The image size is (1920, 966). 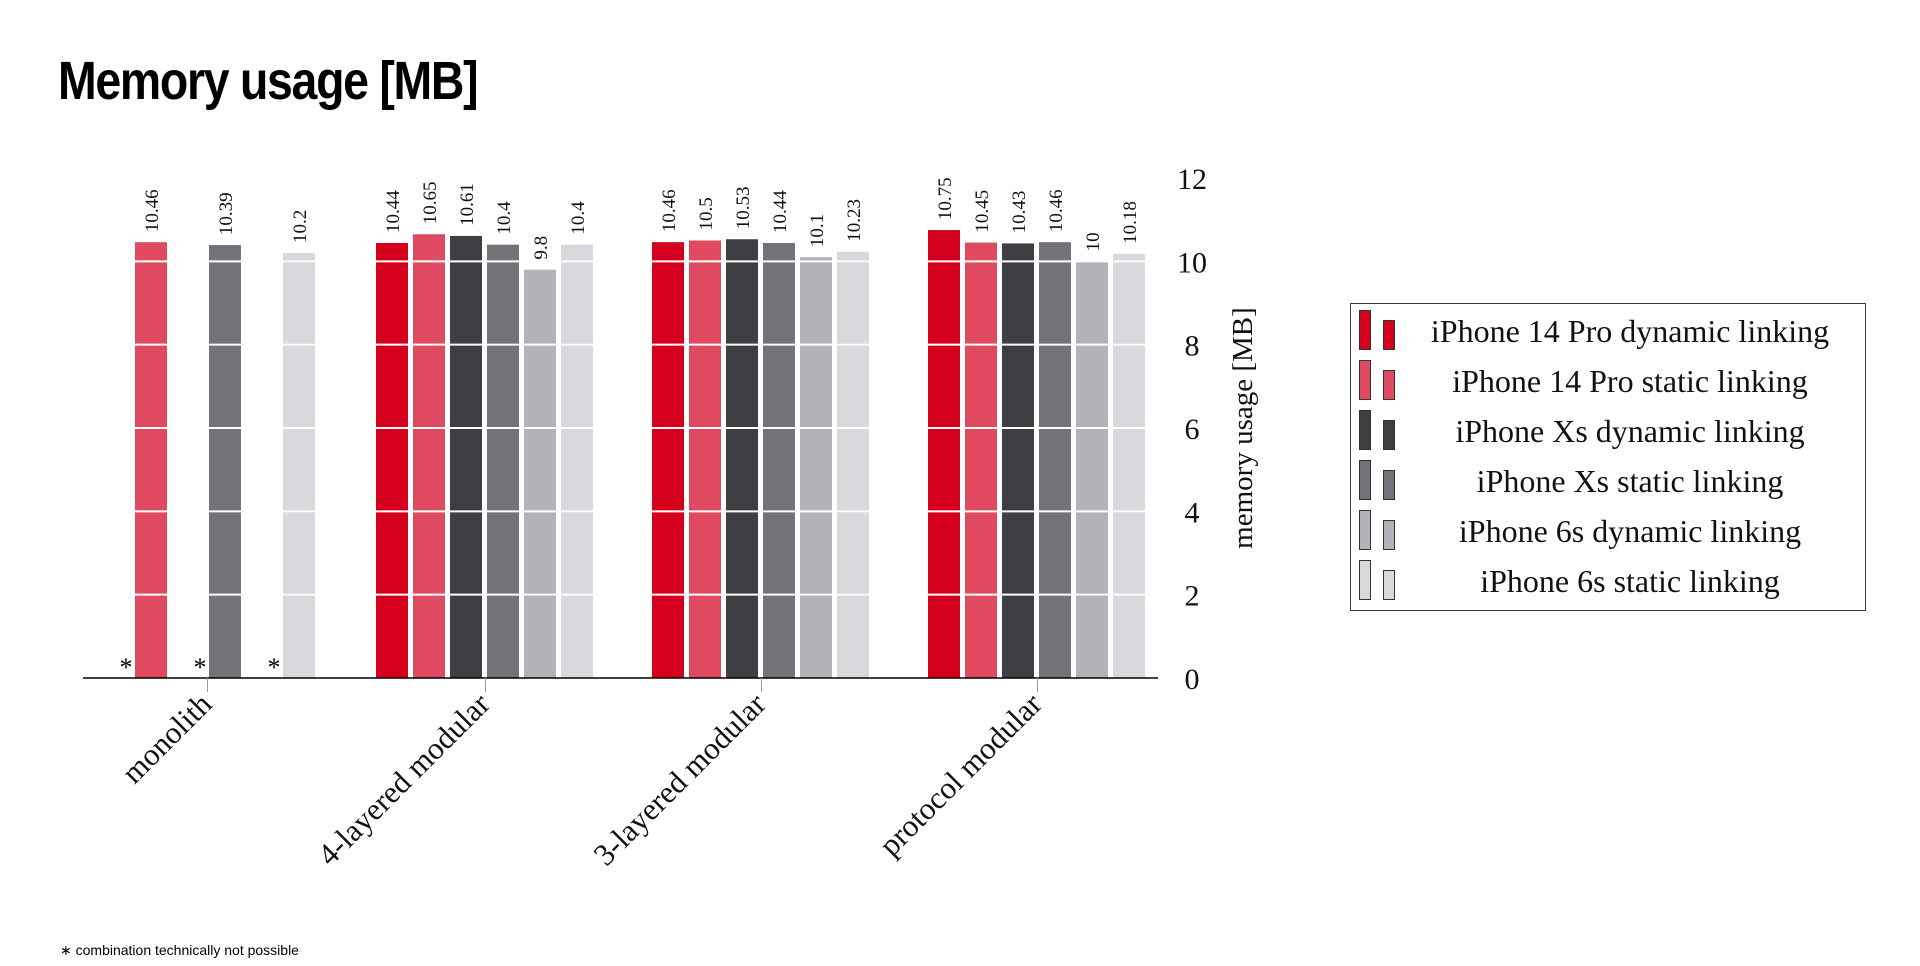 I want to click on y-tick-label: 6, so click(x=1192, y=429).